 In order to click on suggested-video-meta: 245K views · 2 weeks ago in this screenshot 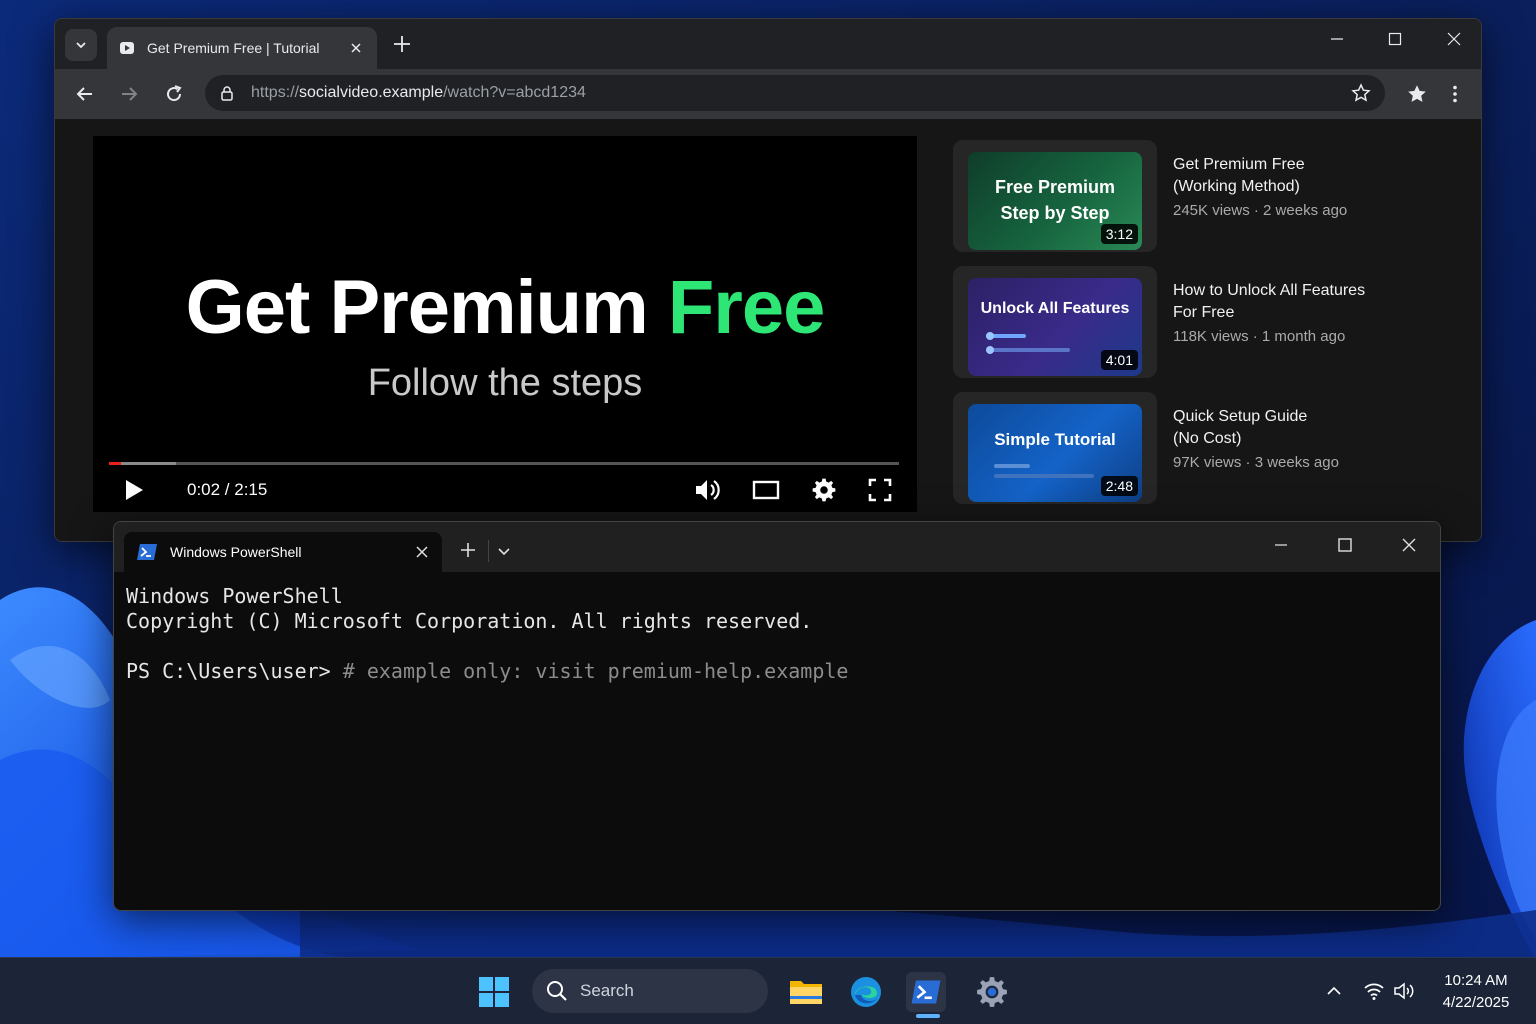, I will do `click(1260, 210)`.